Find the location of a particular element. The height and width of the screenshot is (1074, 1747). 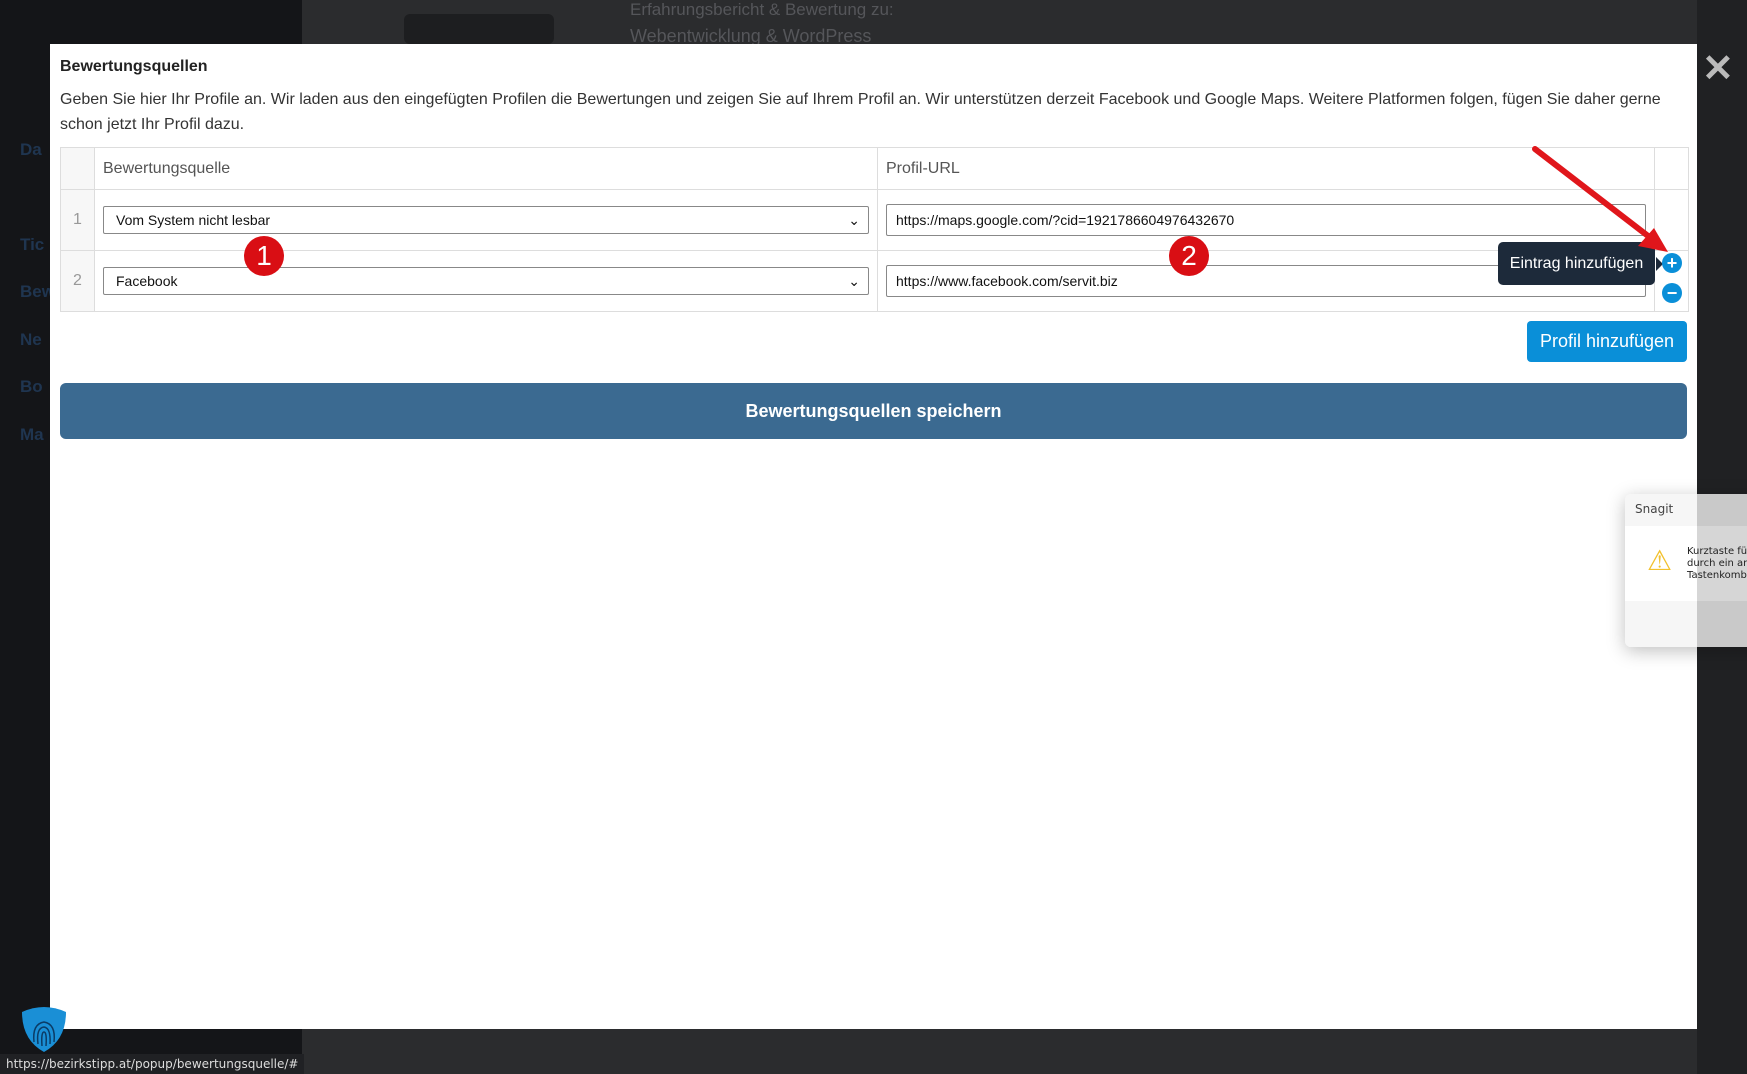

sidebar-fragment: Bo is located at coordinates (31, 386).